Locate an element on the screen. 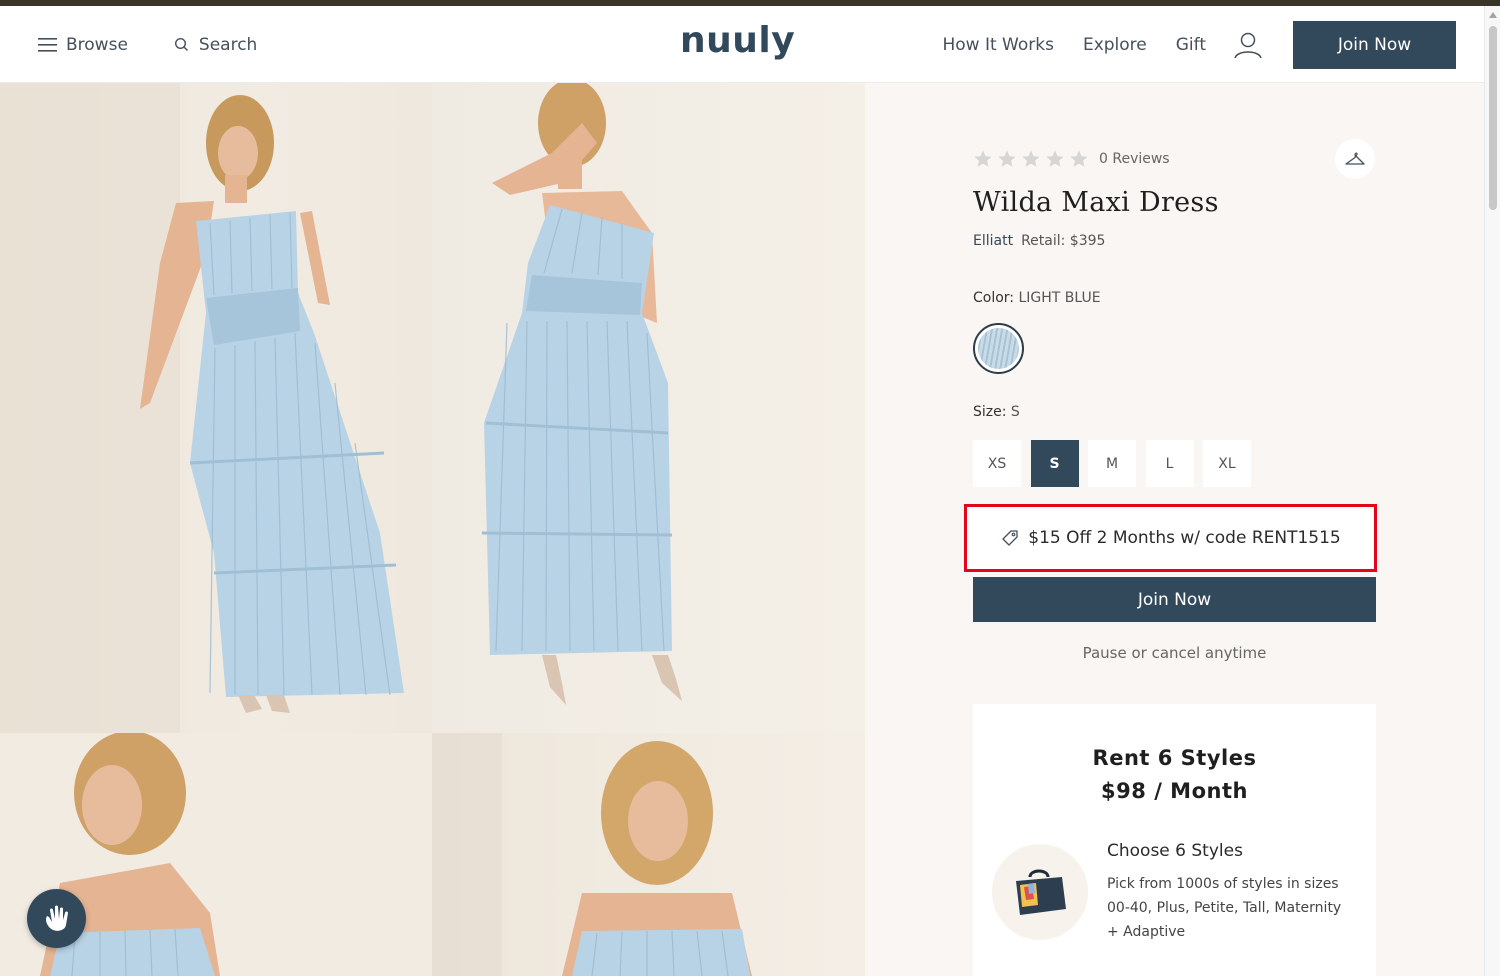 This screenshot has width=1500, height=976. search-button: Search is located at coordinates (215, 45).